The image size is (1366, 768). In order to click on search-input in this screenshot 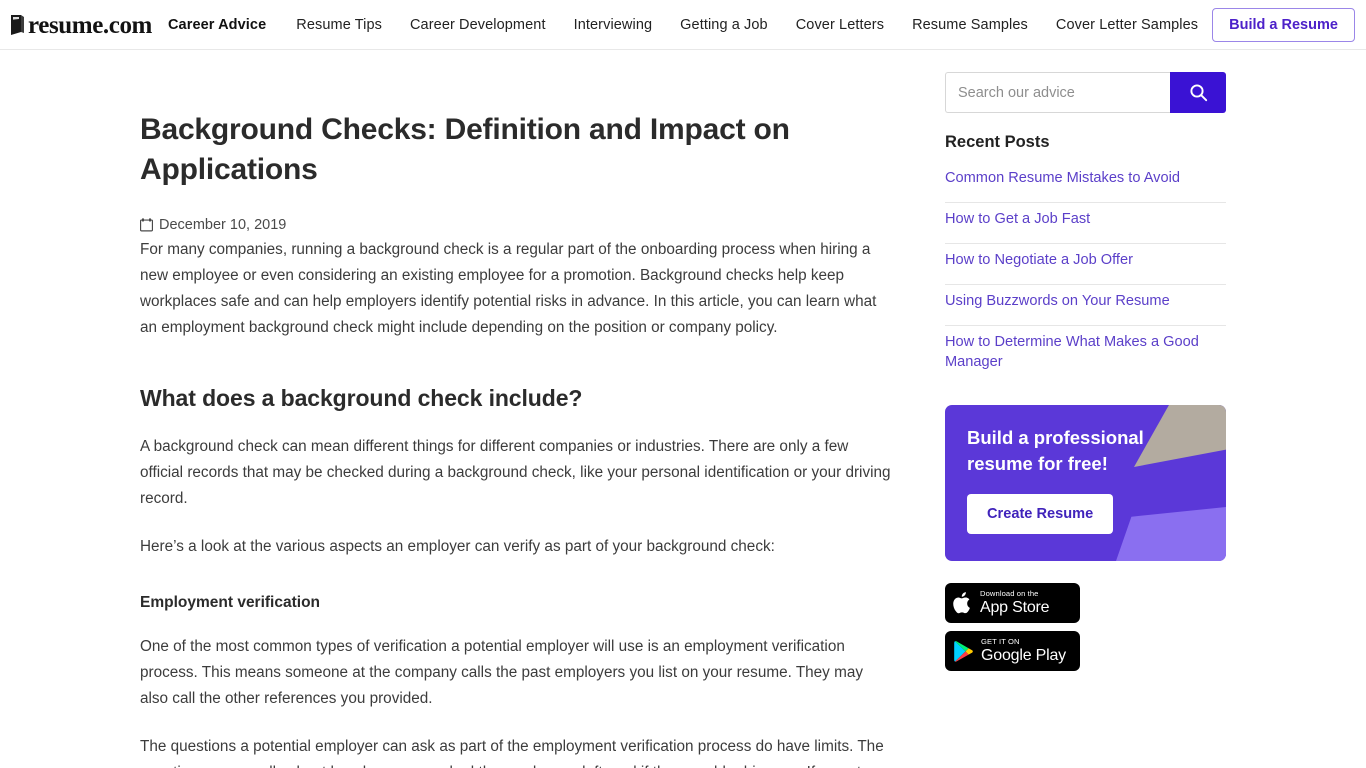, I will do `click(1057, 92)`.